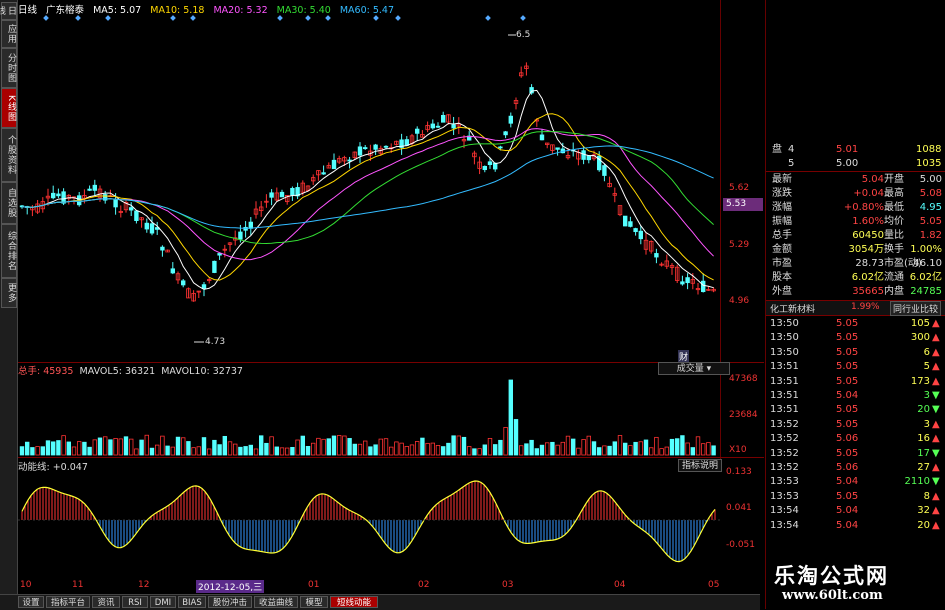 This screenshot has height=610, width=945. What do you see at coordinates (391, 457) in the screenshot?
I see `divider` at bounding box center [391, 457].